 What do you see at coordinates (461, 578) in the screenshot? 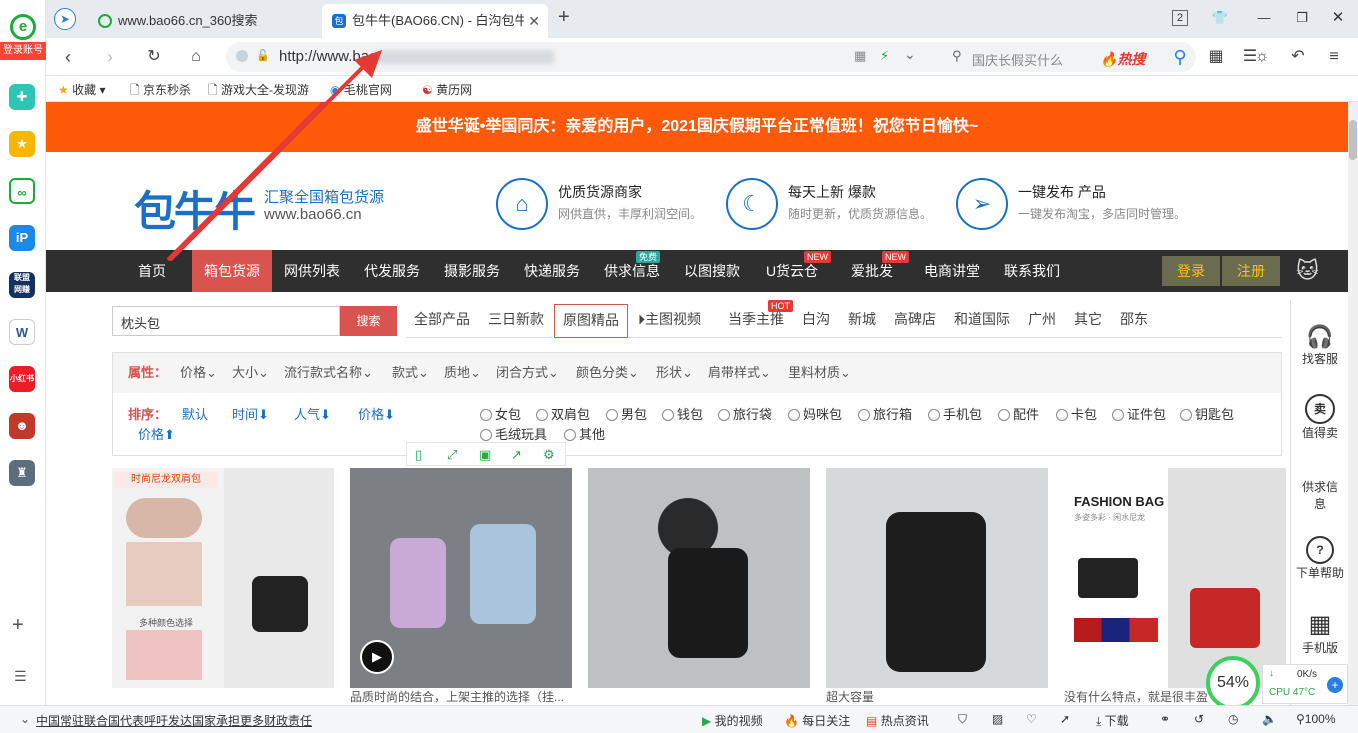
I see `product-card: ▶` at bounding box center [461, 578].